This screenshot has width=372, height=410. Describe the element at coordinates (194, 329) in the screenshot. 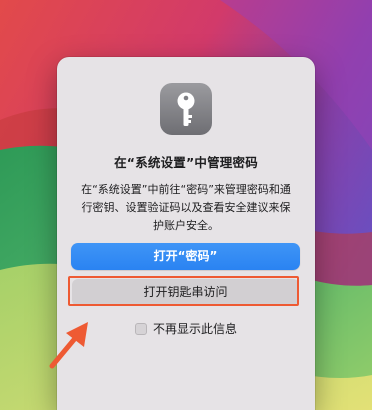

I see `dont-show-again-label: 不再显示此信息` at that location.